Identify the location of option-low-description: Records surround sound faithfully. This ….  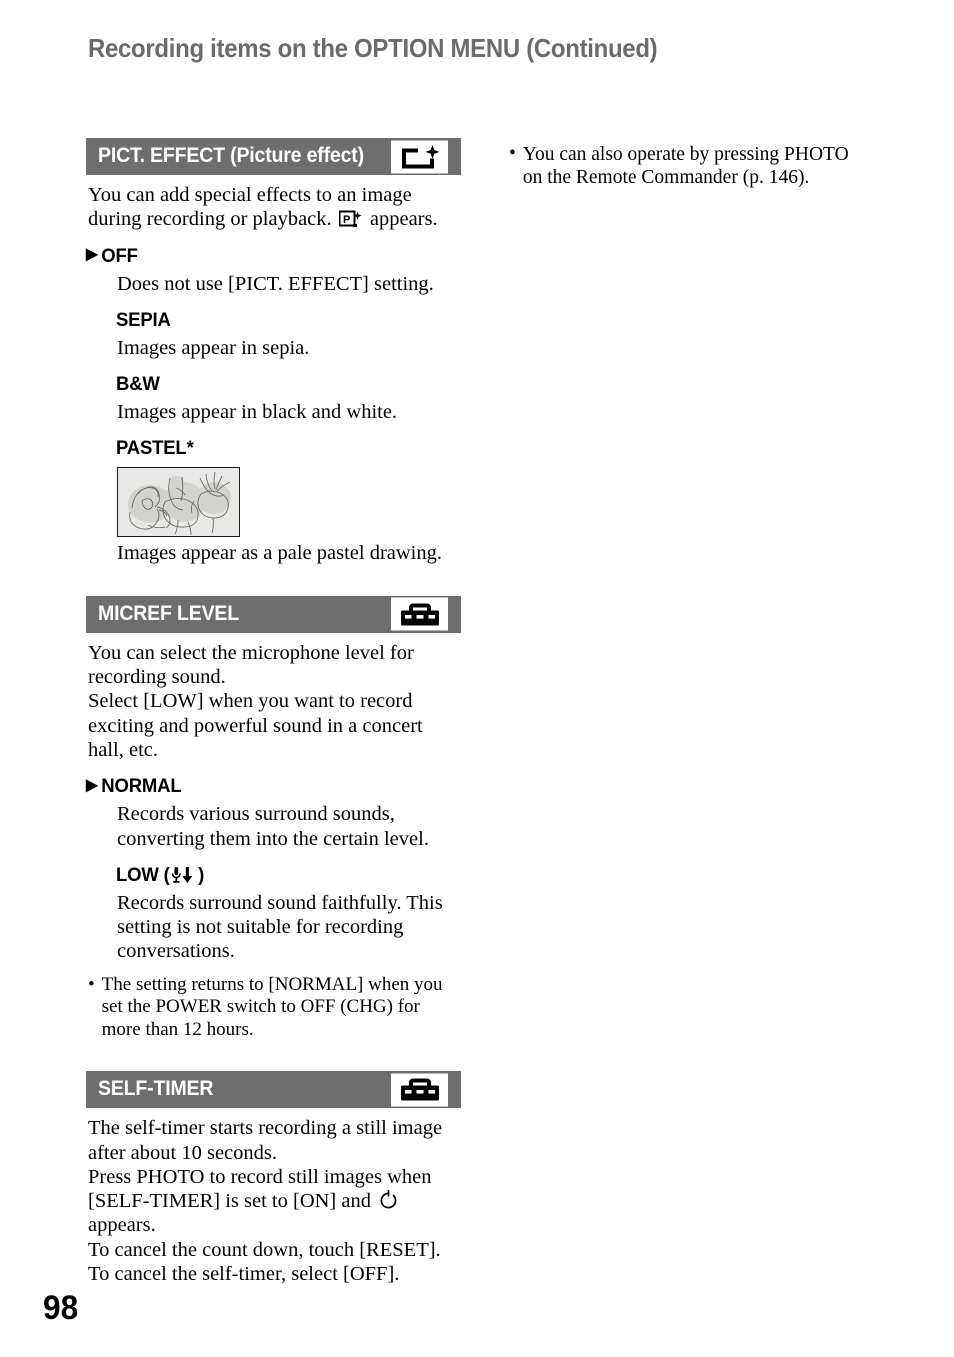
(280, 927).